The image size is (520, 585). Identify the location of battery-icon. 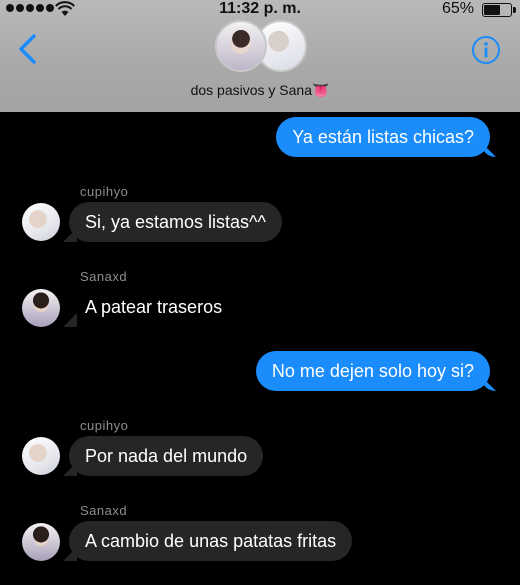
(499, 10).